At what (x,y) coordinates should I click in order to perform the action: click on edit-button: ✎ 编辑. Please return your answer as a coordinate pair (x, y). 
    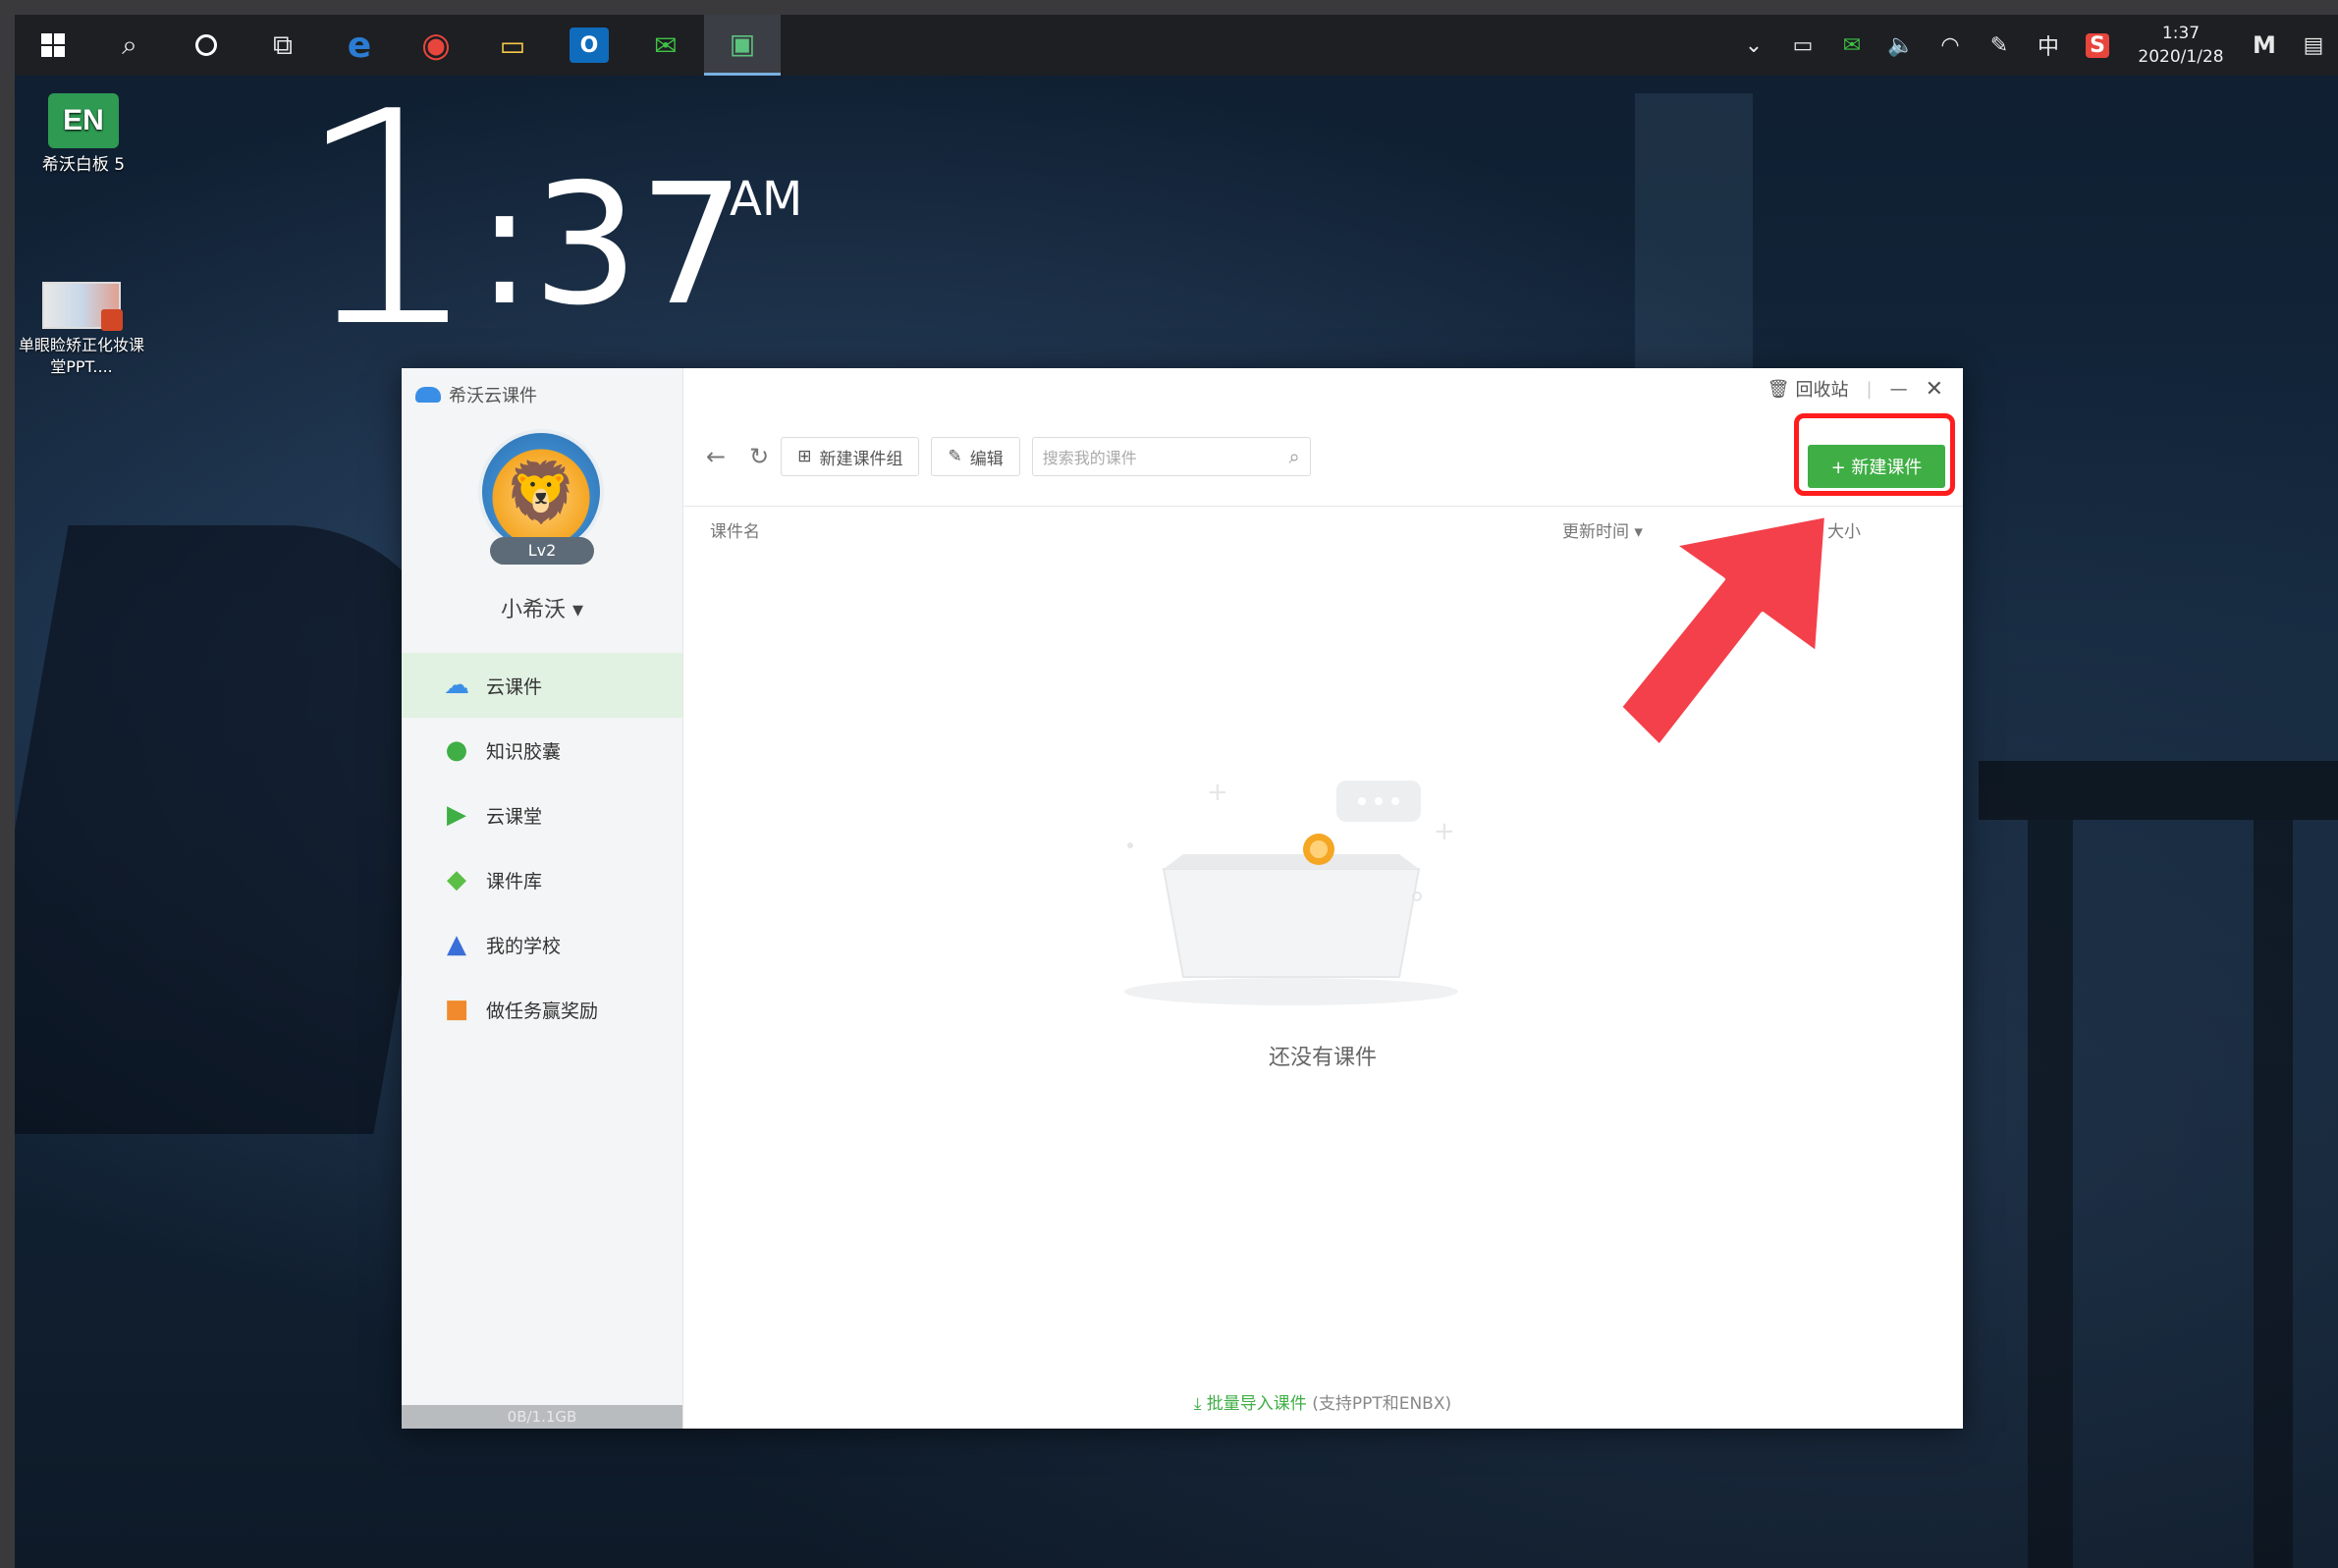
    Looking at the image, I should click on (975, 456).